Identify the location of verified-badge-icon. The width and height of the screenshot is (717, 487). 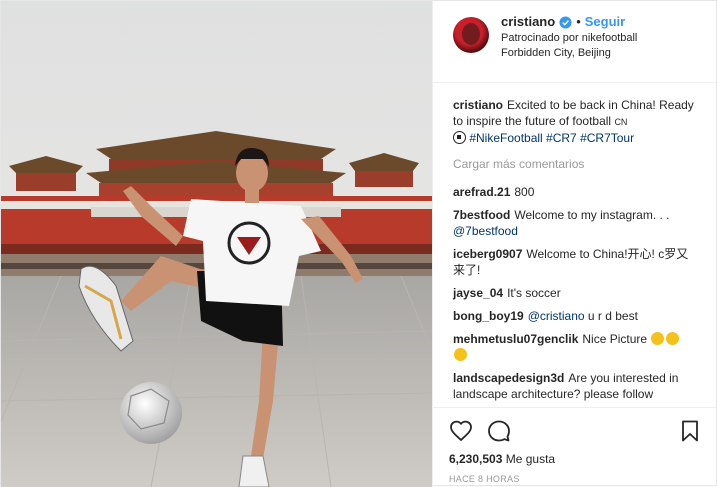
(565, 22).